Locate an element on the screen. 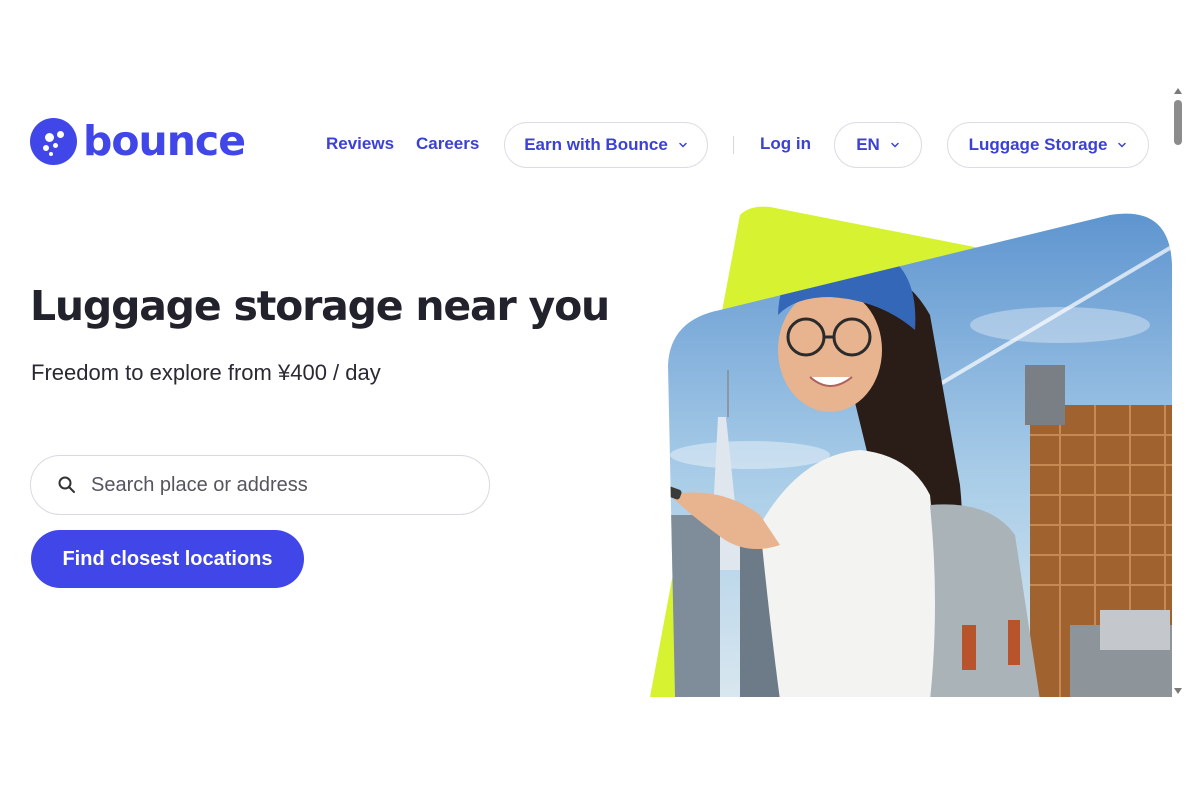 The image size is (1200, 800). luggage-storage-dropdown: Luggage Storage is located at coordinates (1048, 145).